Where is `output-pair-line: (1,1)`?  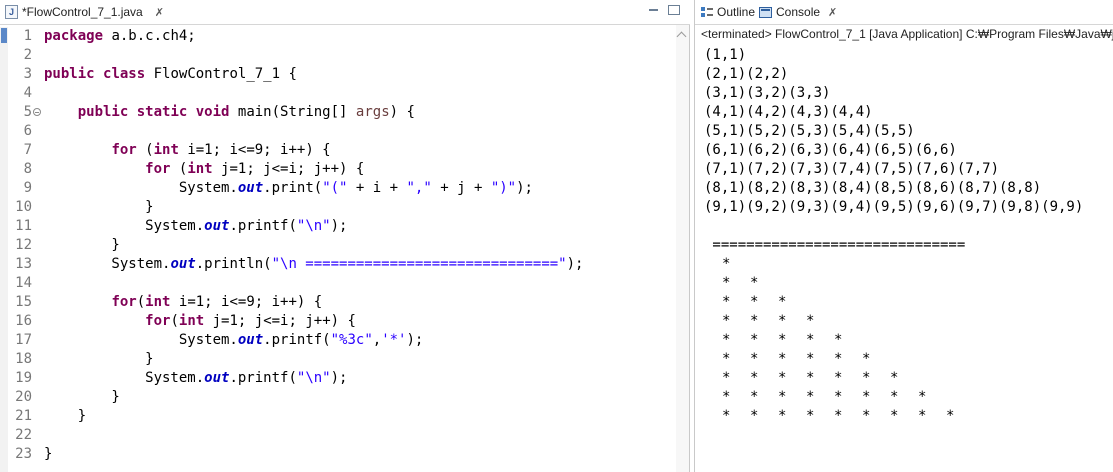 output-pair-line: (1,1) is located at coordinates (725, 55).